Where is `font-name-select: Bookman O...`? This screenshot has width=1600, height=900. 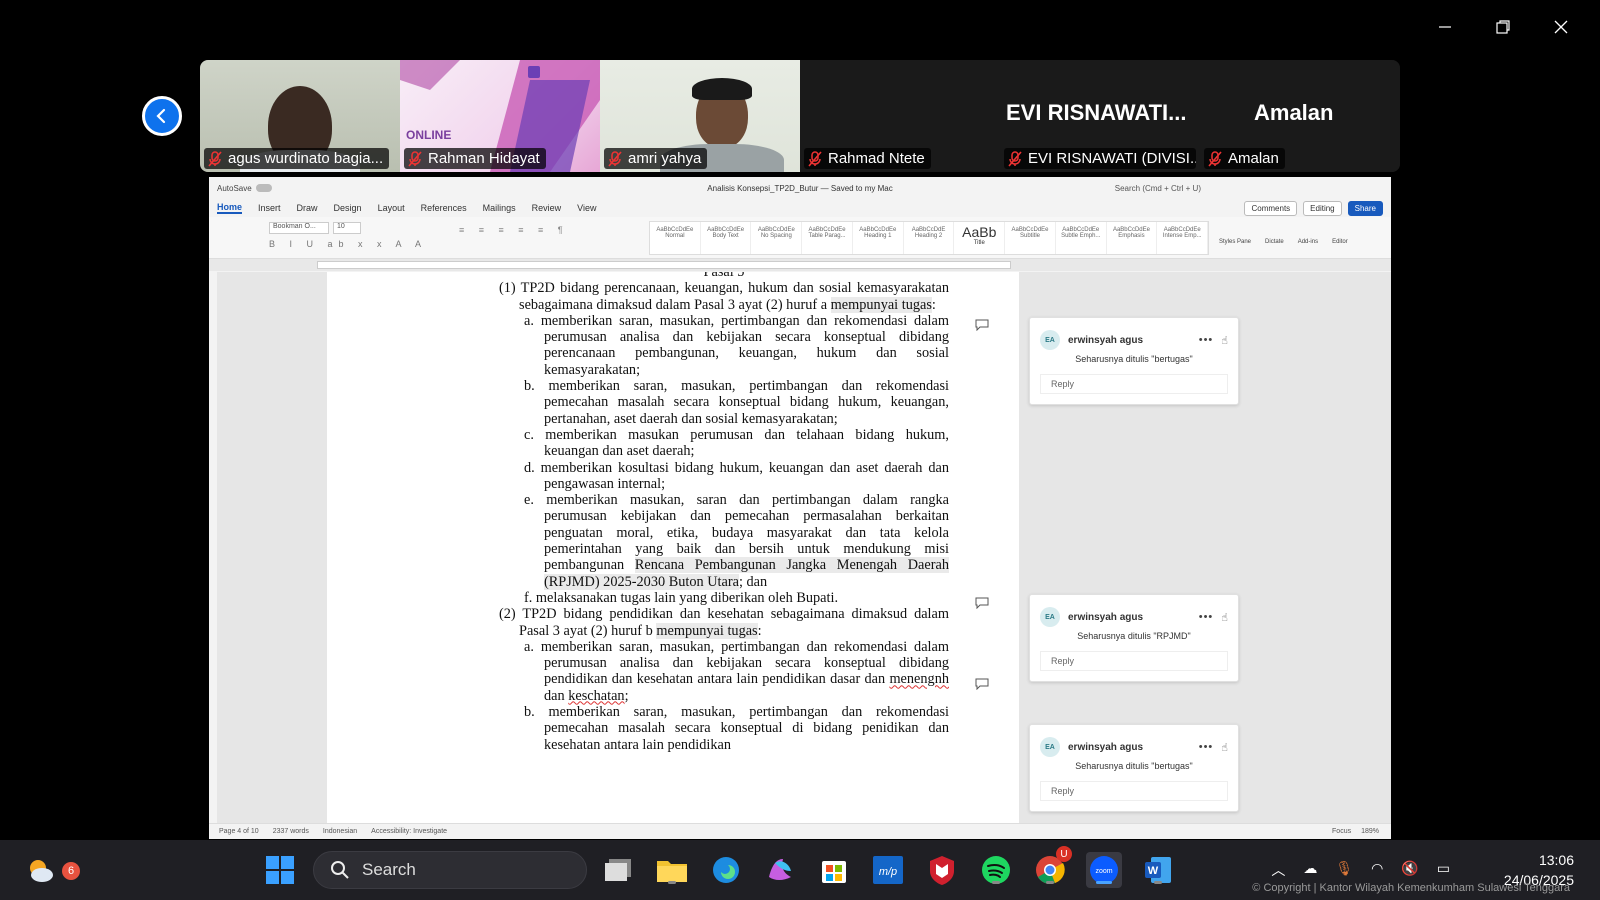
font-name-select: Bookman O... is located at coordinates (299, 228).